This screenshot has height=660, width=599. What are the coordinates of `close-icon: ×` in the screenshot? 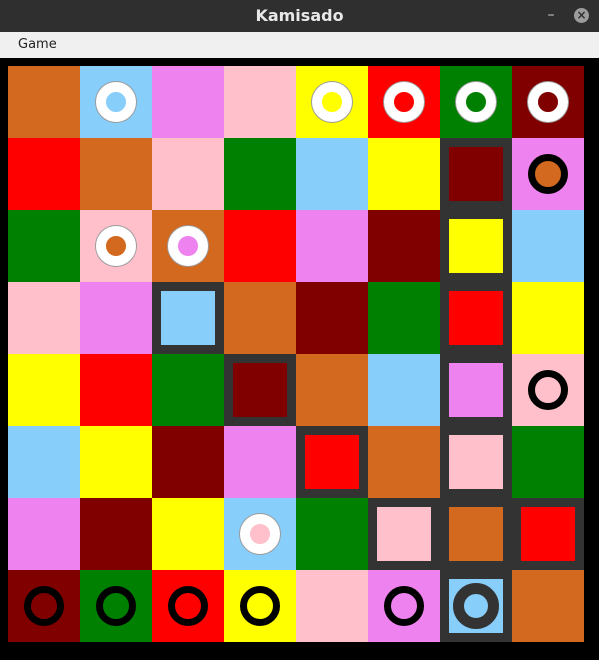 It's located at (581, 15).